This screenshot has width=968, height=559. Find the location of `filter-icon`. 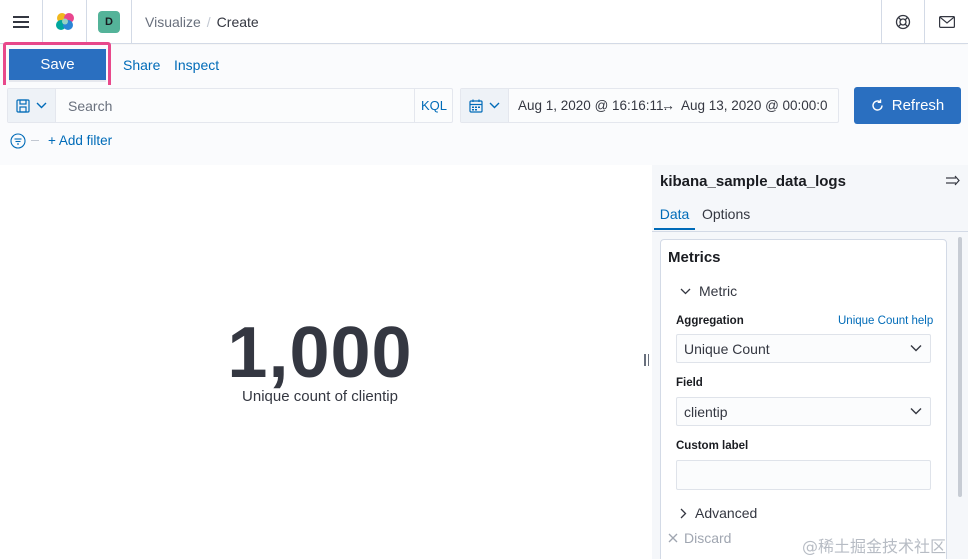

filter-icon is located at coordinates (18, 141).